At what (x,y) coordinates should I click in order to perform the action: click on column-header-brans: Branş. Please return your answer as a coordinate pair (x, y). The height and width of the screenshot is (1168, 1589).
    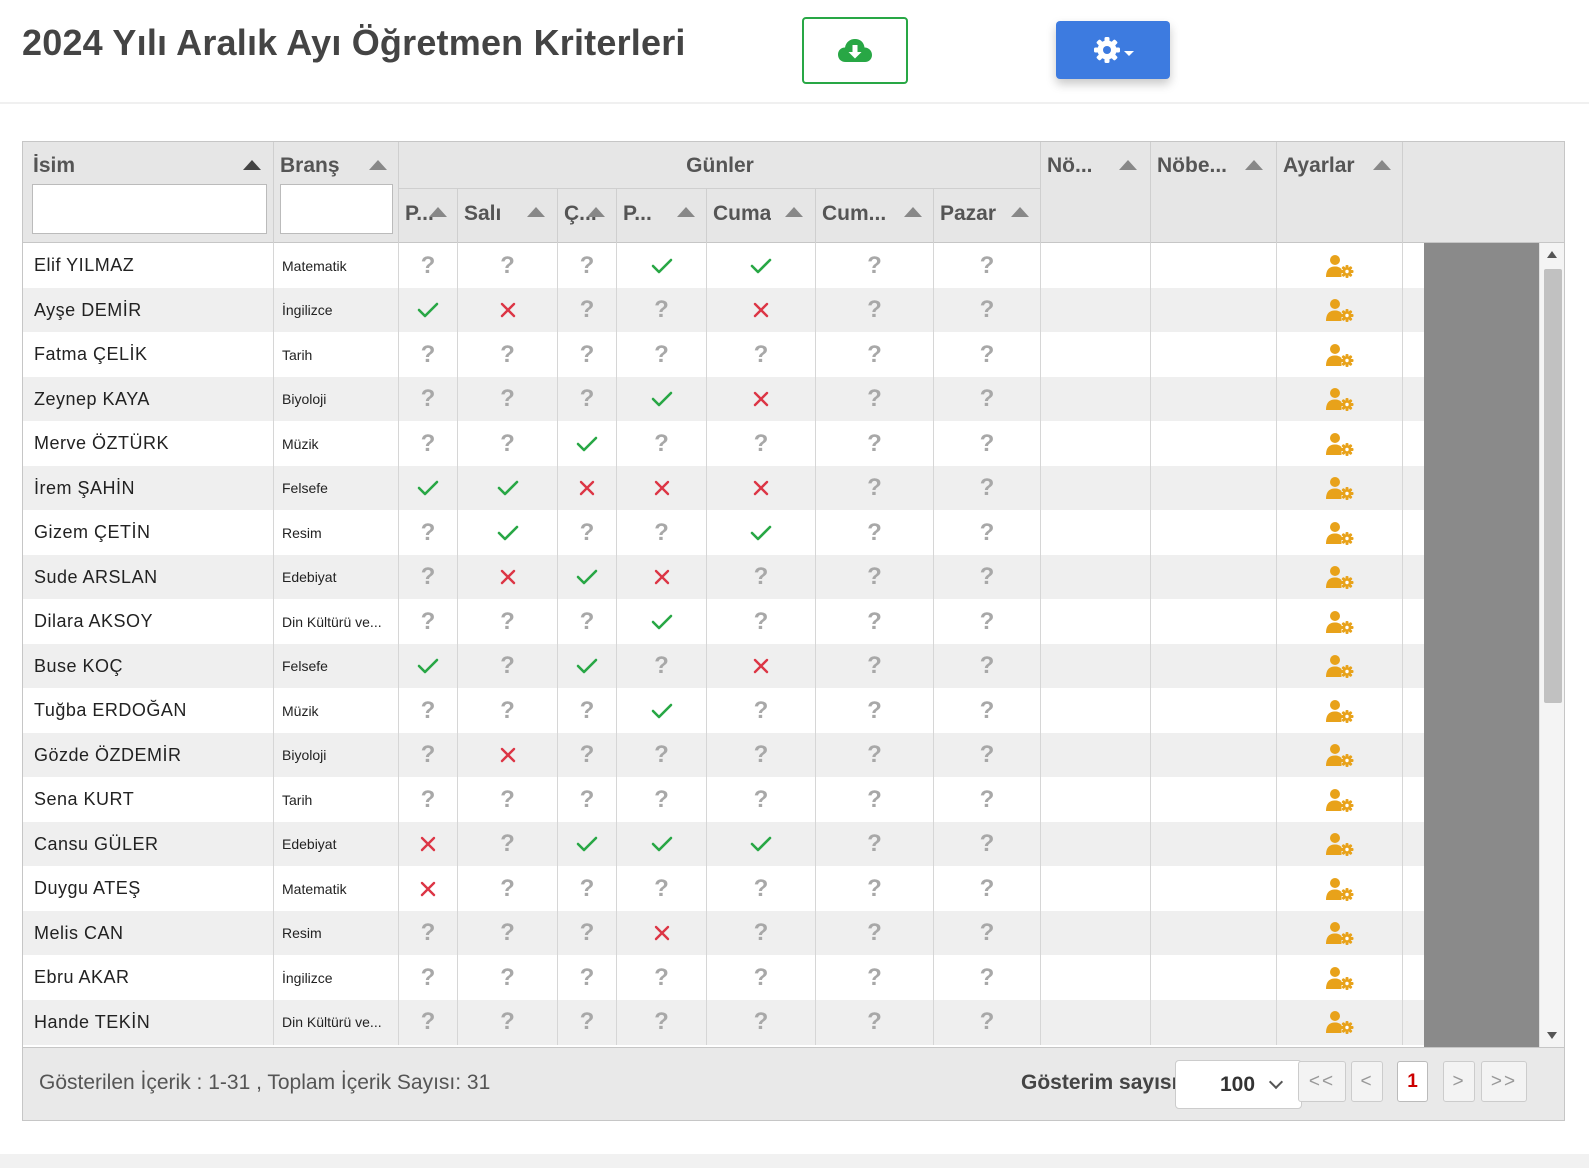
    Looking at the image, I should click on (336, 192).